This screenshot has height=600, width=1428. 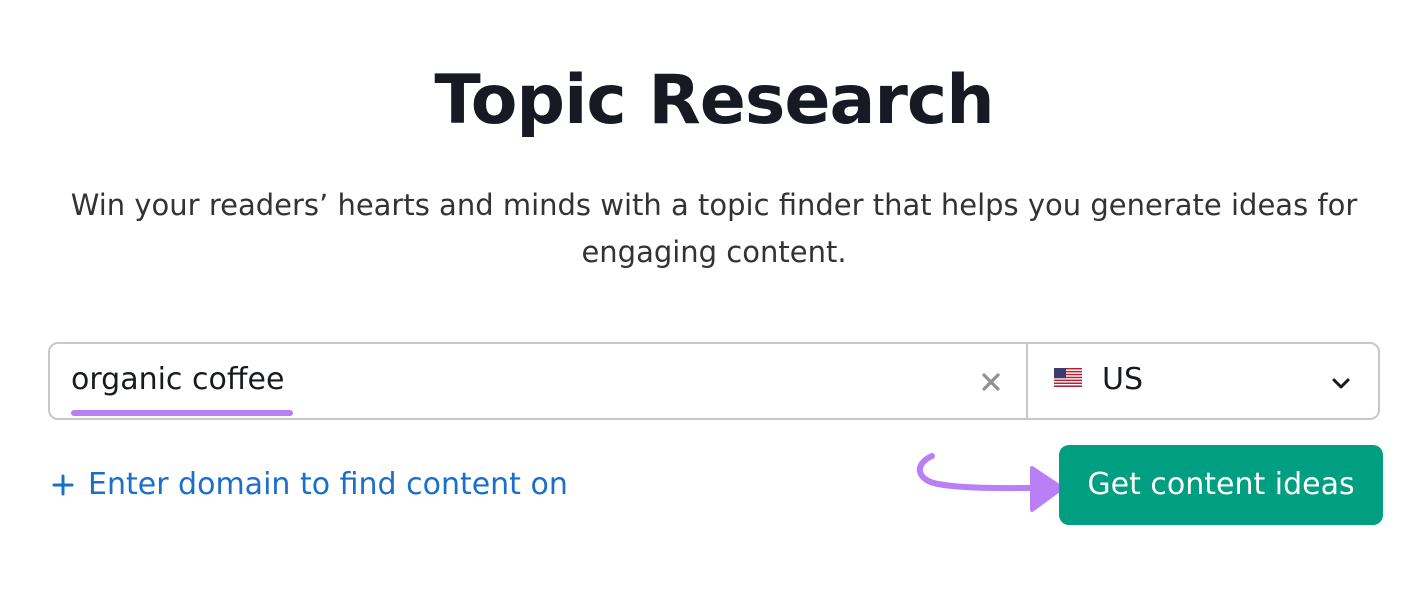 I want to click on underline-highlight, so click(x=182, y=413).